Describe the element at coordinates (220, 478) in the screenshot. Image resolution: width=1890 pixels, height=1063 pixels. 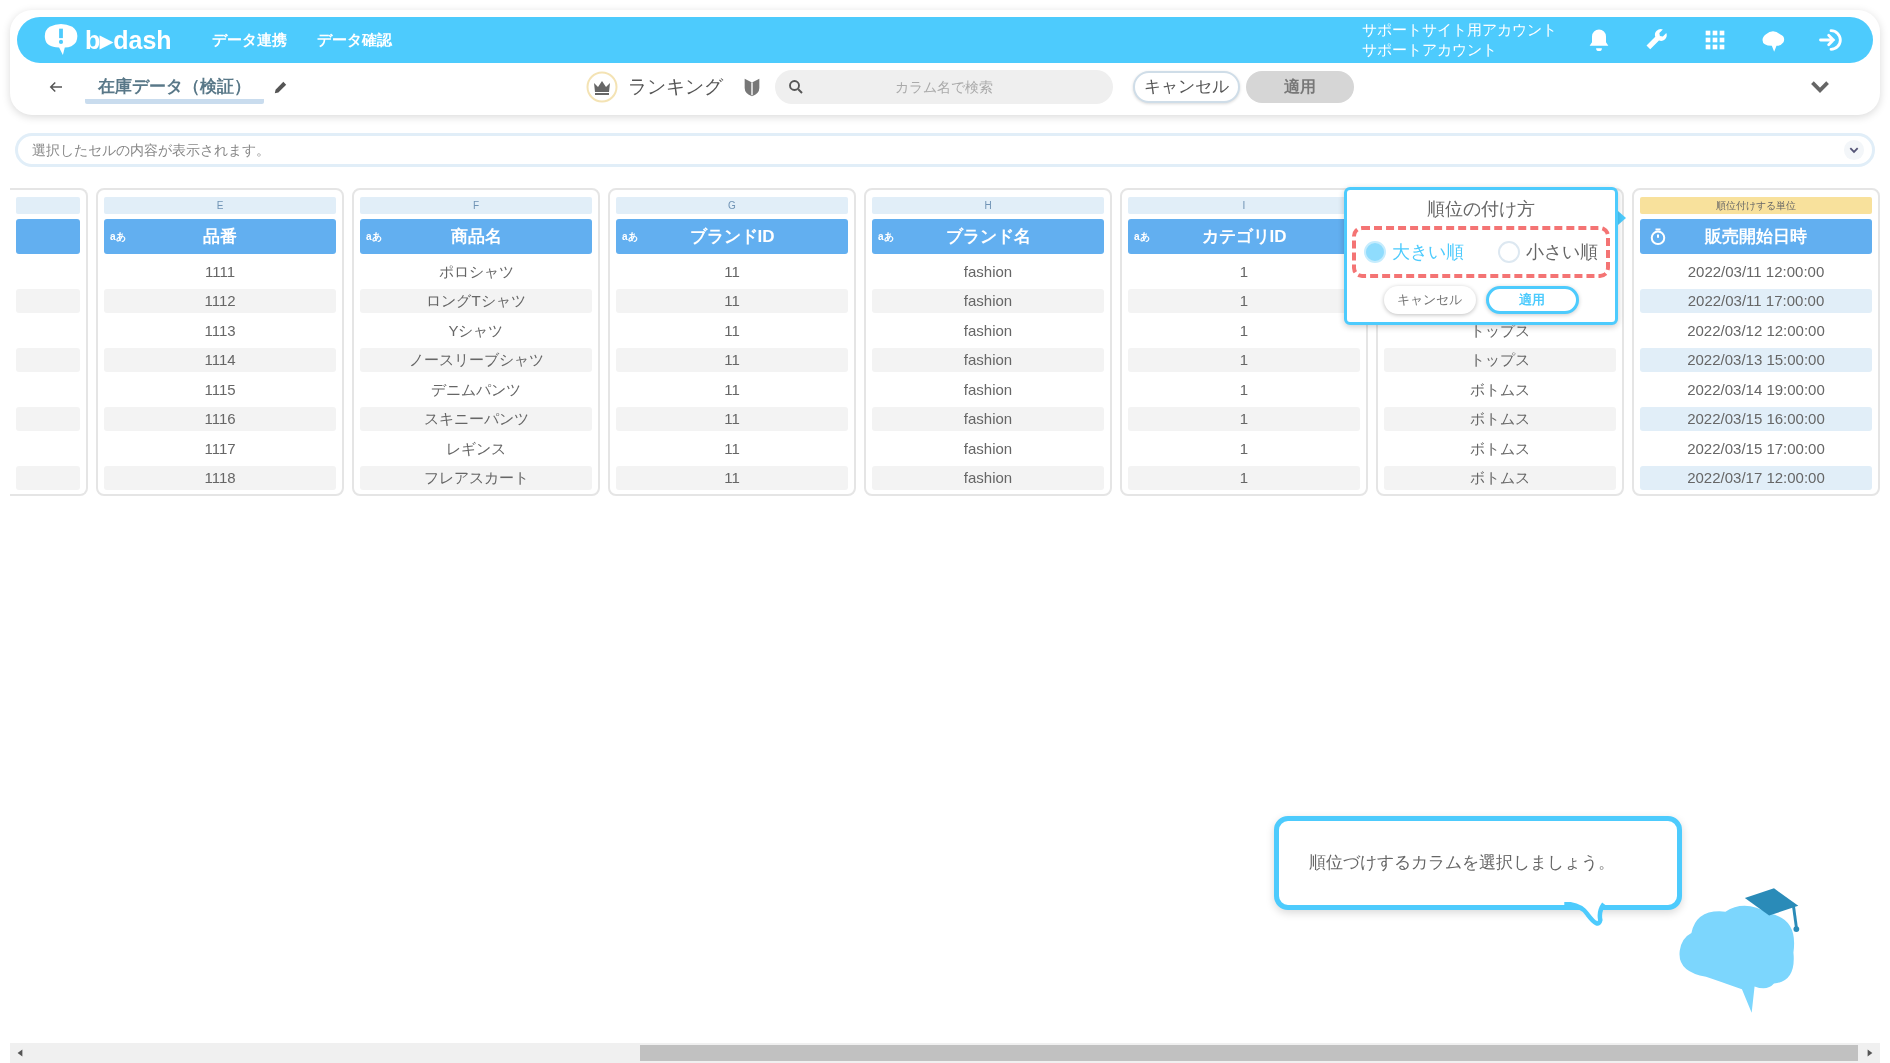
I see `table-cell: 1118` at that location.